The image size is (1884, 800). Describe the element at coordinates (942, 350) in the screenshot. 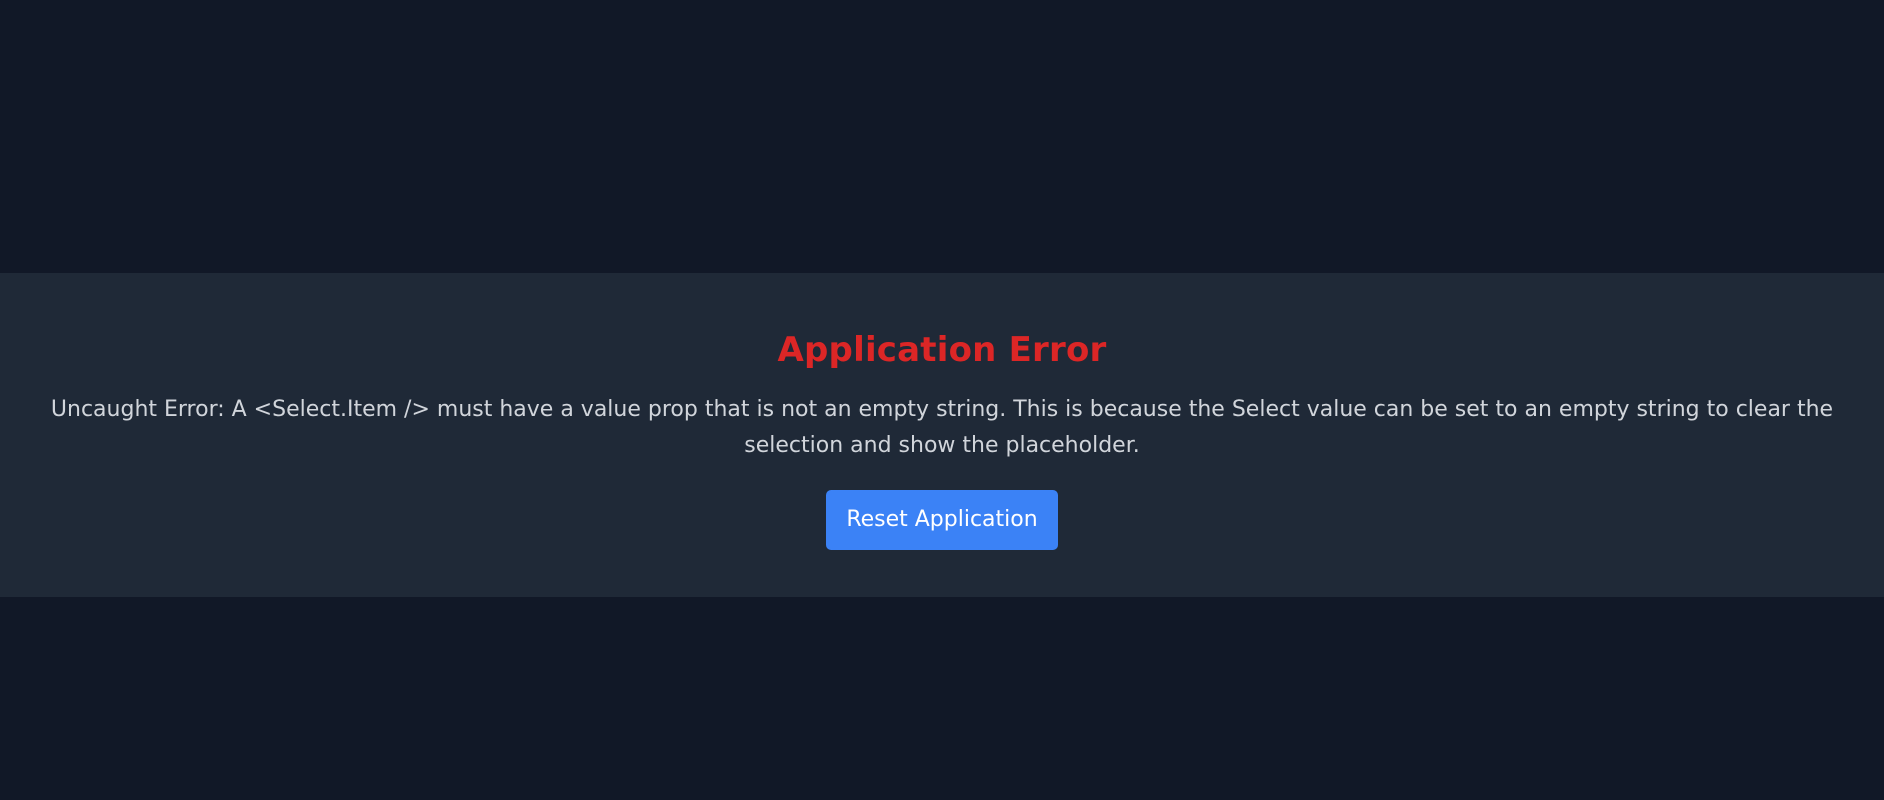

I see `error-title: Application Error` at that location.